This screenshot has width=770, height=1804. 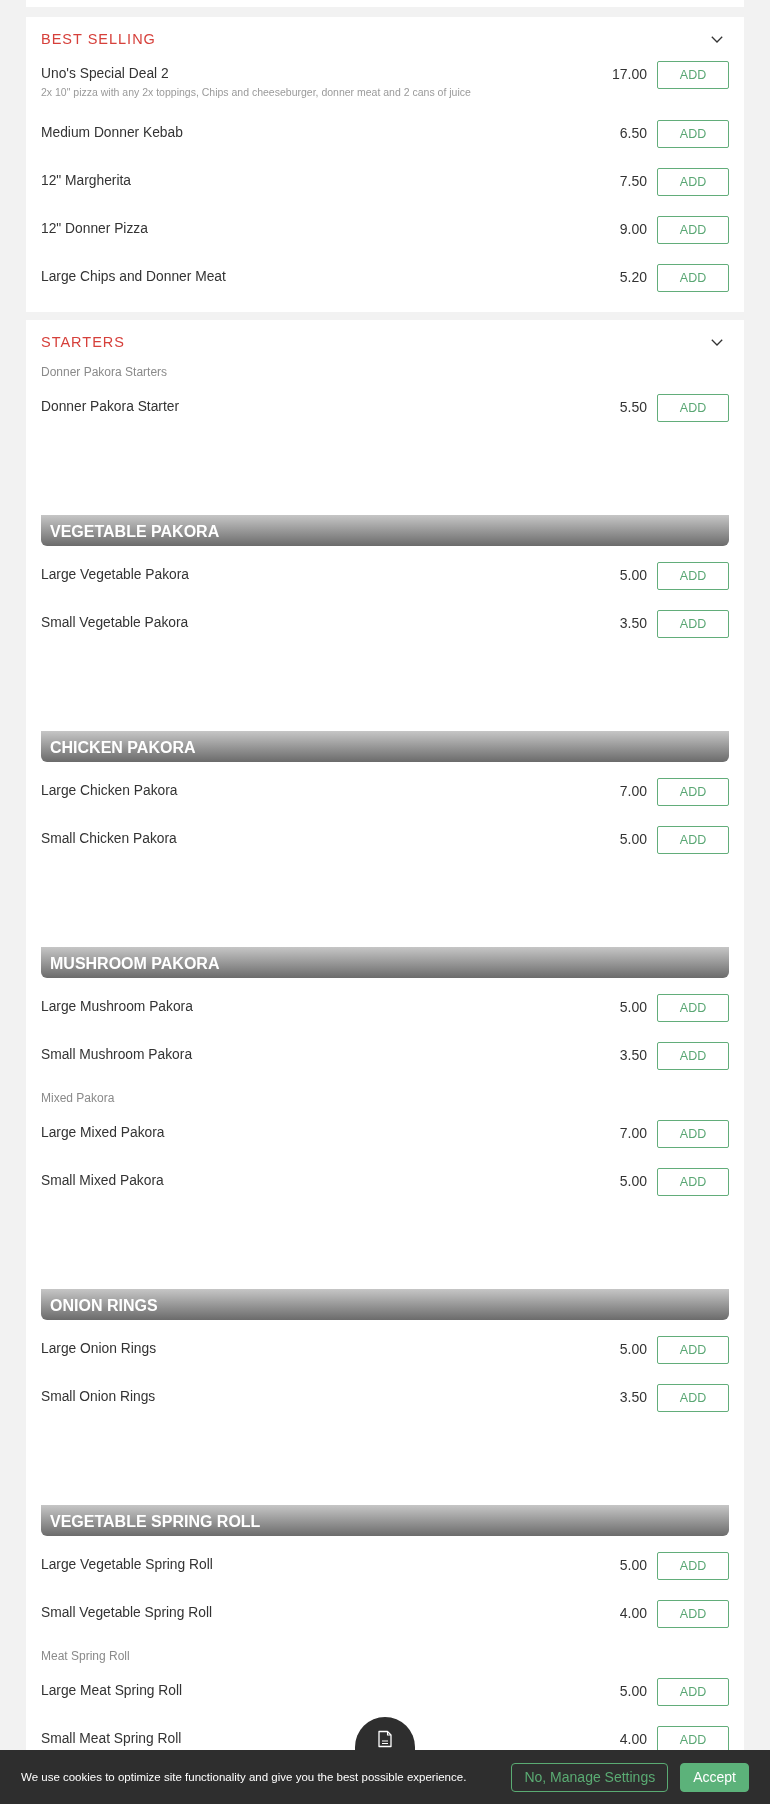 I want to click on cookie-message: We use cookies to optimize site functionality and give you the best possible experience., so click(x=244, y=1777).